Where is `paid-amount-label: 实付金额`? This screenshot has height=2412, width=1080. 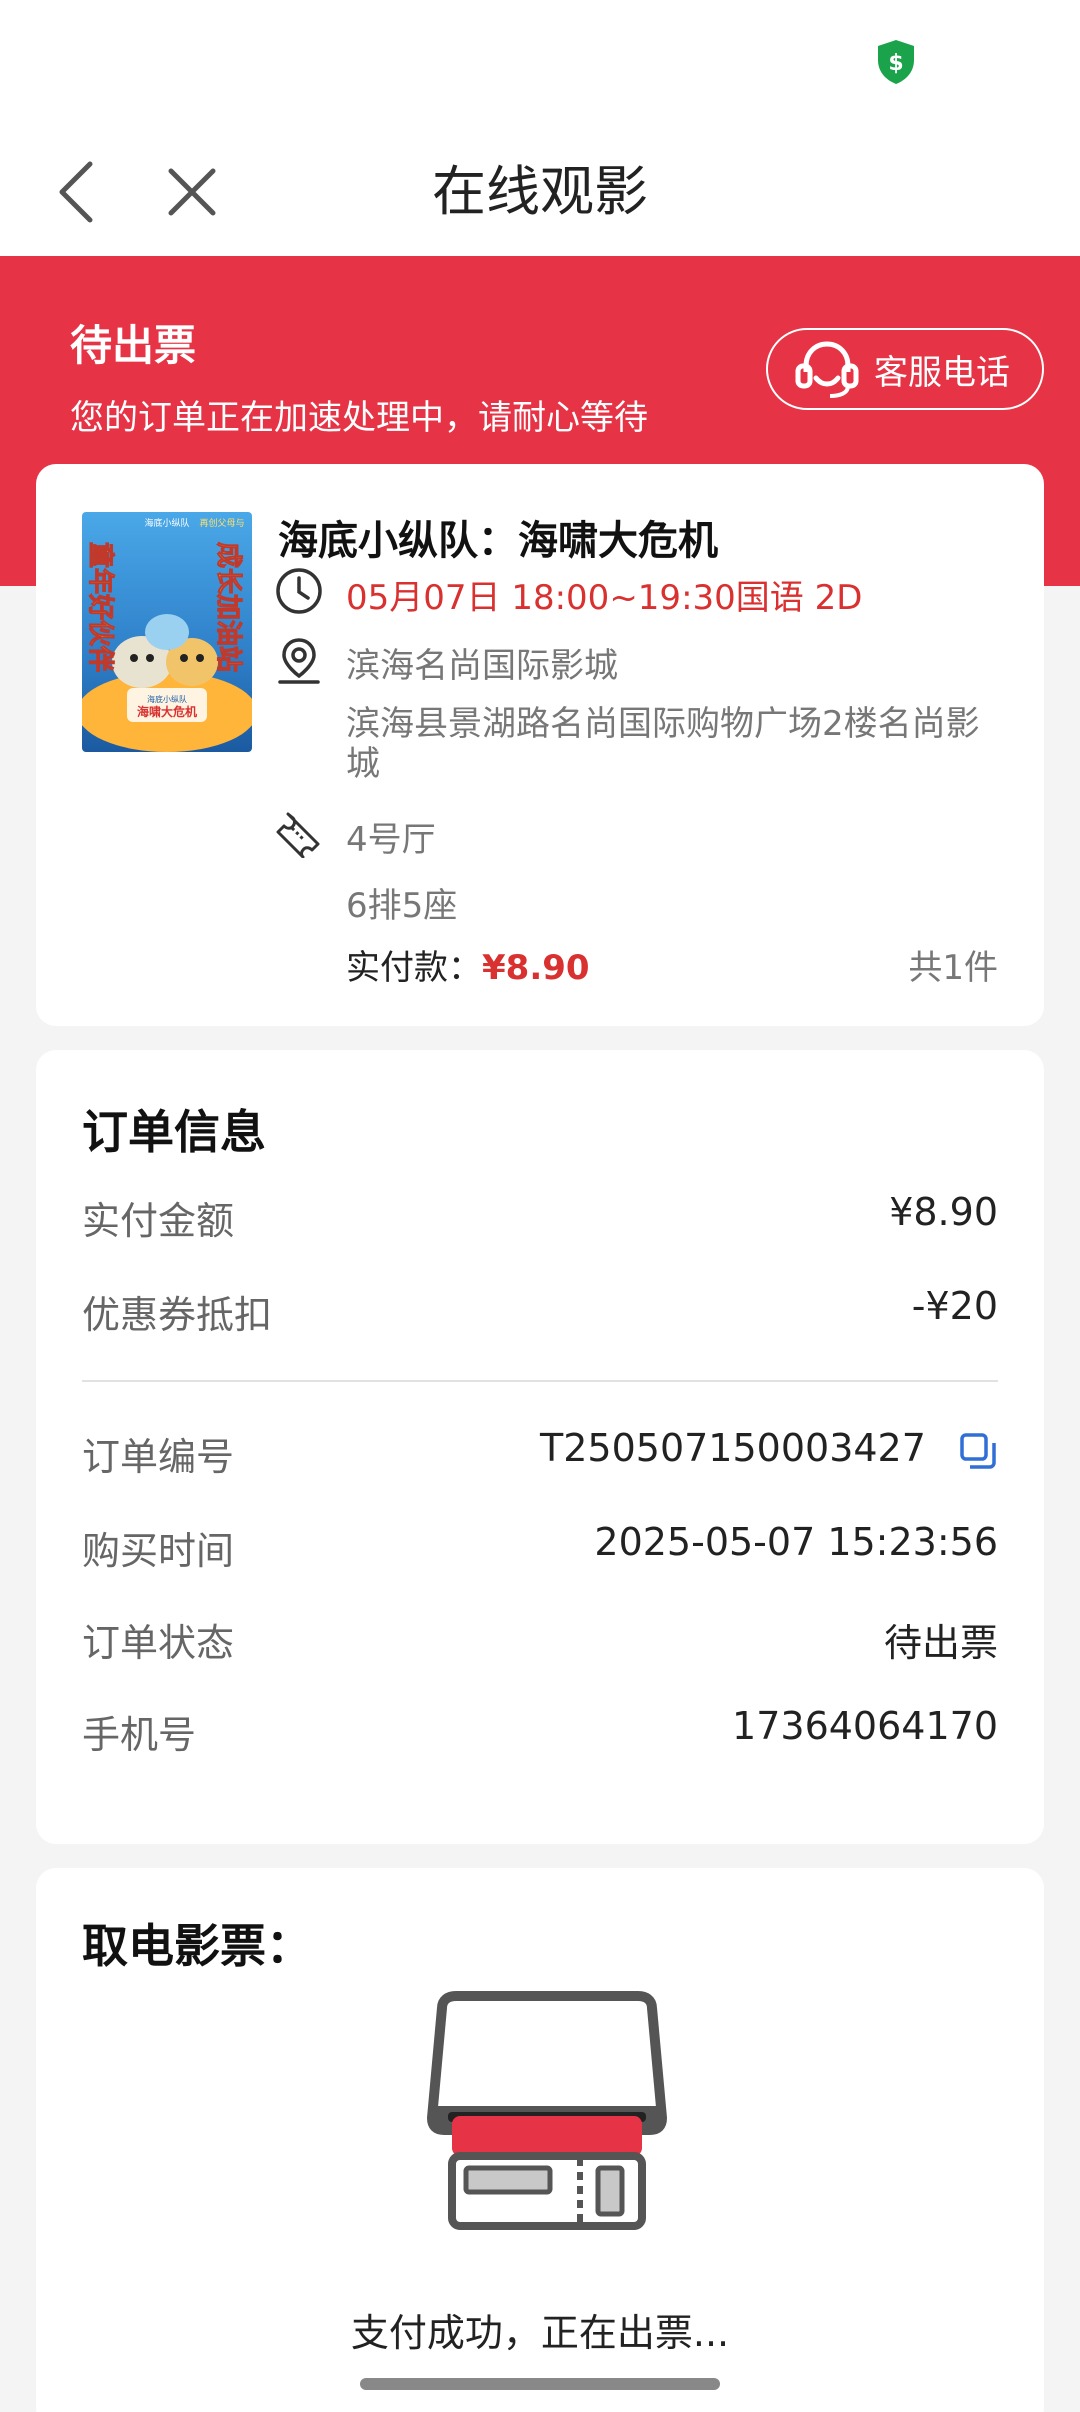 paid-amount-label: 实付金额 is located at coordinates (158, 1221).